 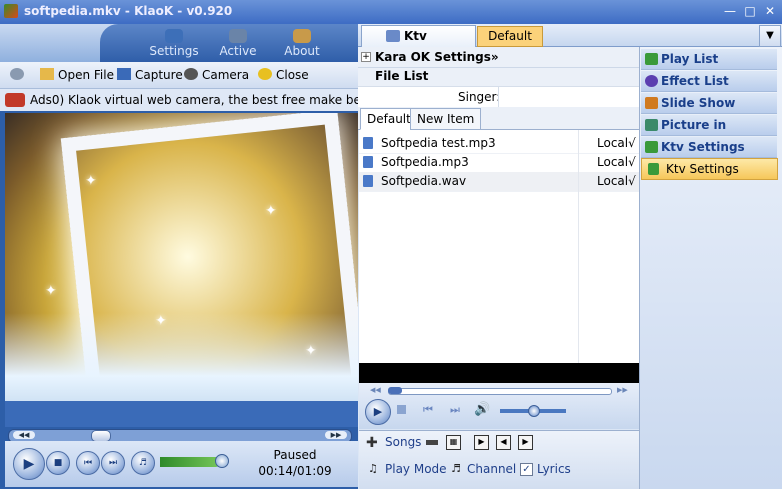 What do you see at coordinates (651, 81) in the screenshot?
I see `effect-icon` at bounding box center [651, 81].